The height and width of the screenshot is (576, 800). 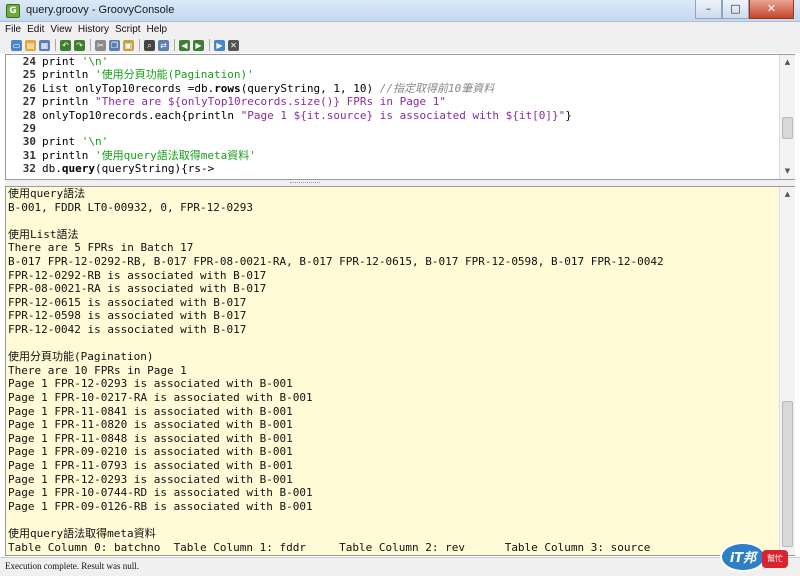 What do you see at coordinates (101, 248) in the screenshot?
I see `output-line: There are 5 FPRs in Batch 17` at bounding box center [101, 248].